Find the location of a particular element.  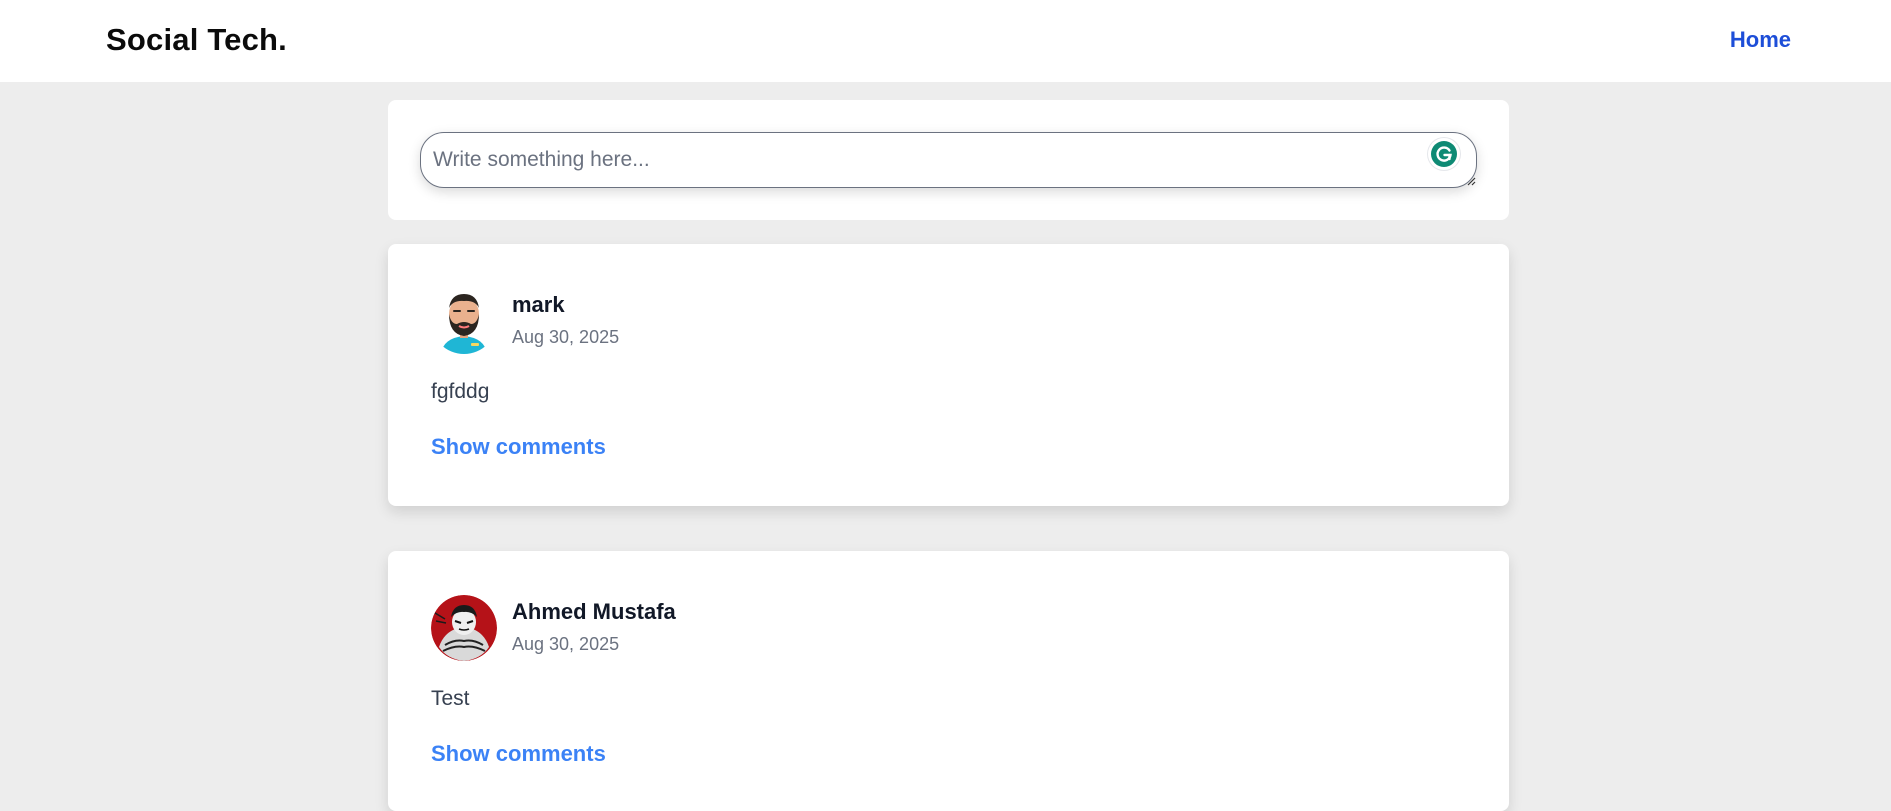

grammarly-logo-icon is located at coordinates (1444, 154).